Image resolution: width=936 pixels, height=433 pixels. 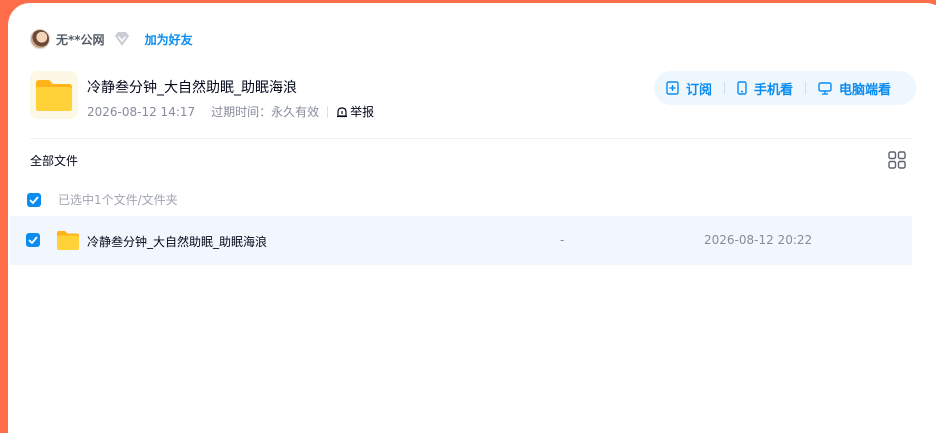 I want to click on meta-divider, so click(x=328, y=111).